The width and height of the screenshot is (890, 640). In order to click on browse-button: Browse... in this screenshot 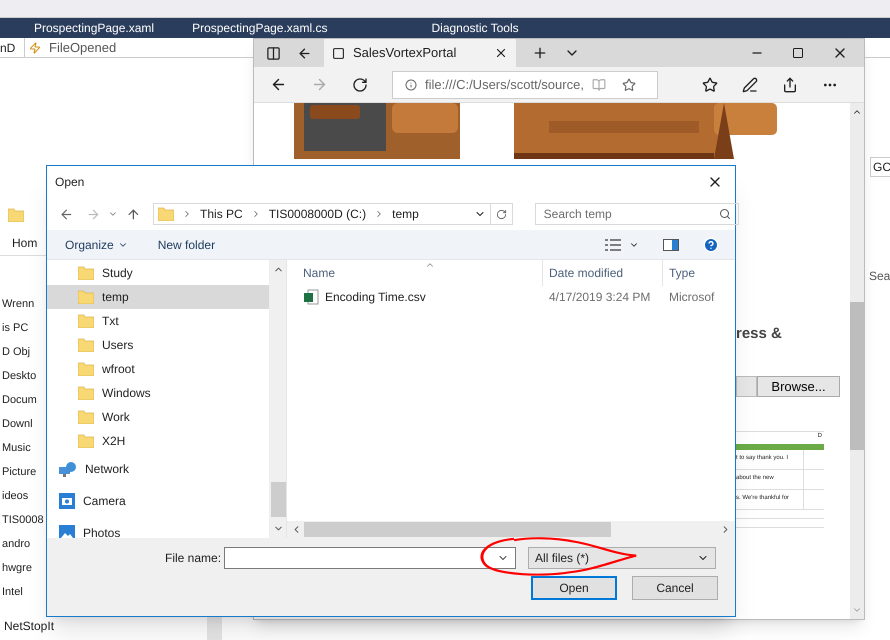, I will do `click(798, 386)`.